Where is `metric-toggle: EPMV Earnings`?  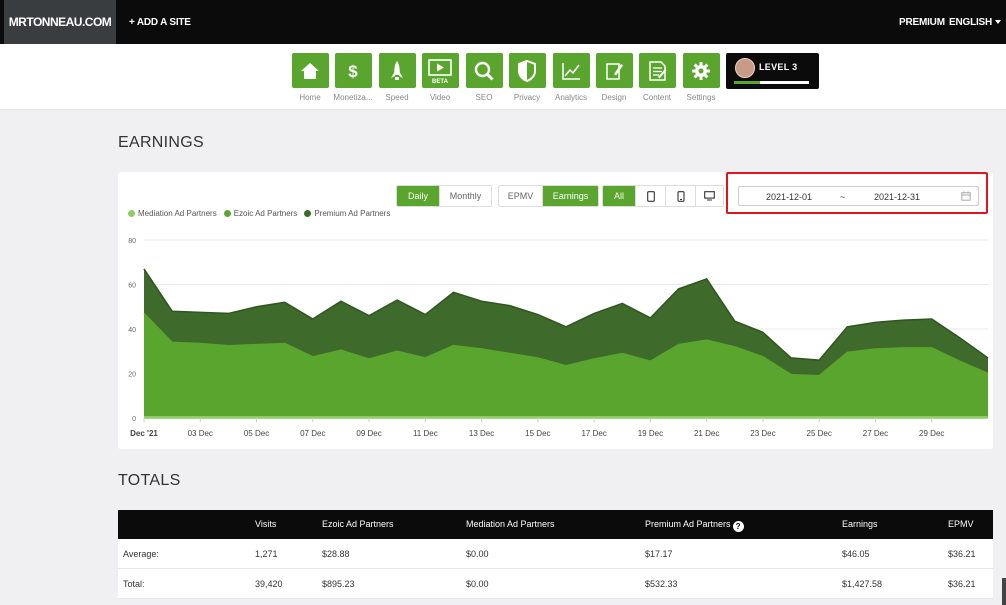 metric-toggle: EPMV Earnings is located at coordinates (548, 196).